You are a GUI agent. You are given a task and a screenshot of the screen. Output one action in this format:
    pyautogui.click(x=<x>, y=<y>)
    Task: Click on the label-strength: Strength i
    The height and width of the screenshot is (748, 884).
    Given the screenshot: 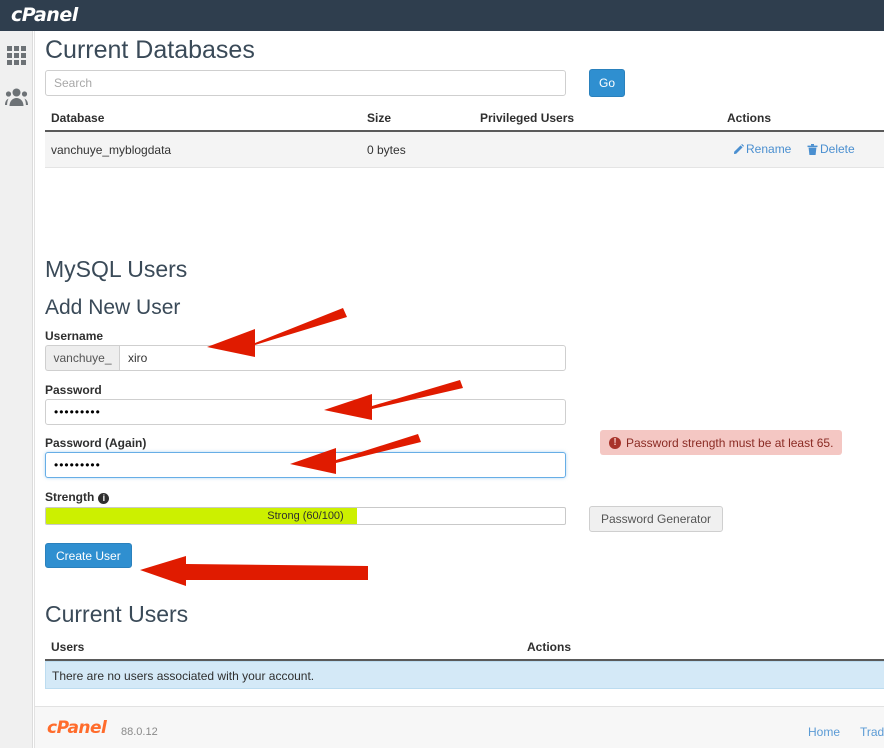 What is the action you would take?
    pyautogui.click(x=77, y=497)
    